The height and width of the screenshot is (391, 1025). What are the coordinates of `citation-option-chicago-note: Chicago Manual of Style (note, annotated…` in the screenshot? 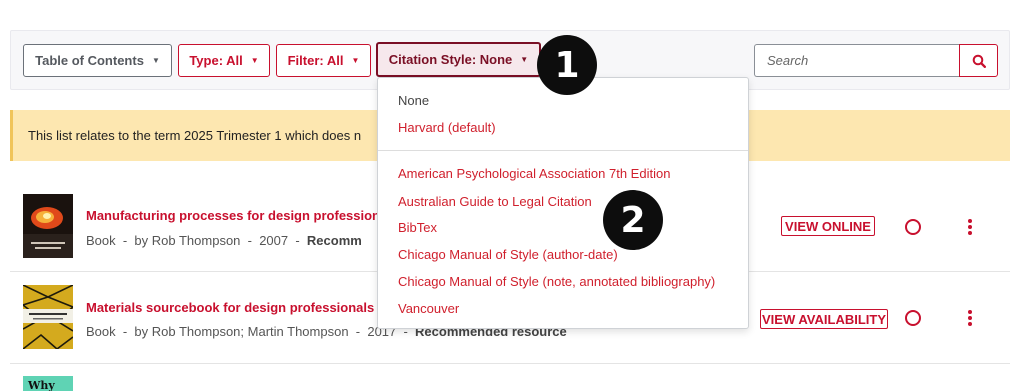 It's located at (556, 281).